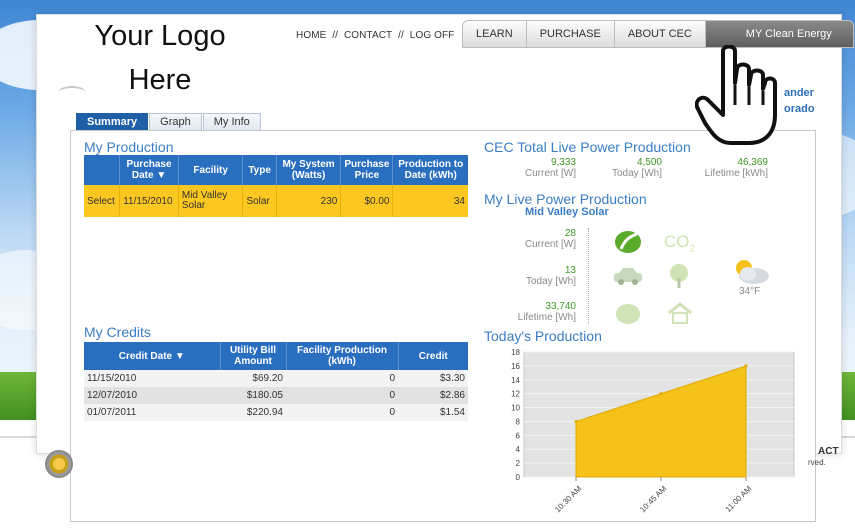  Describe the element at coordinates (160, 36) in the screenshot. I see `logo-line-1: Your Logo` at that location.